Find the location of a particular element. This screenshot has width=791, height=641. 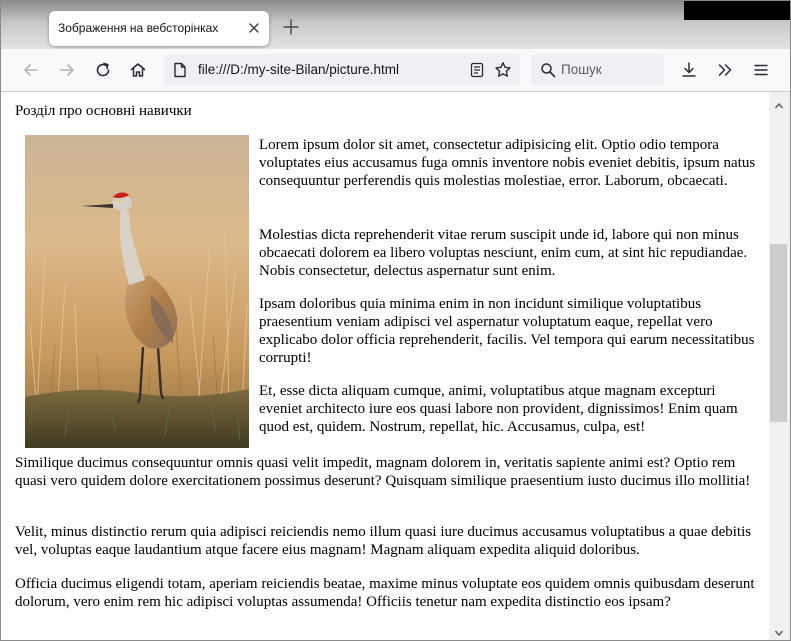

close-tab-icon is located at coordinates (254, 28).